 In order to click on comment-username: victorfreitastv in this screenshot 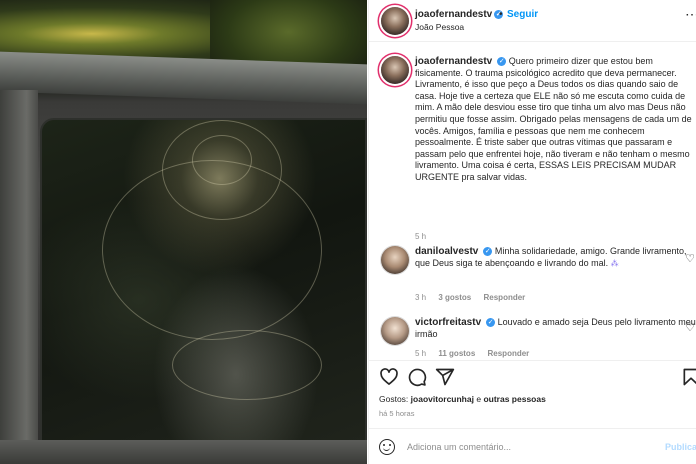, I will do `click(448, 322)`.